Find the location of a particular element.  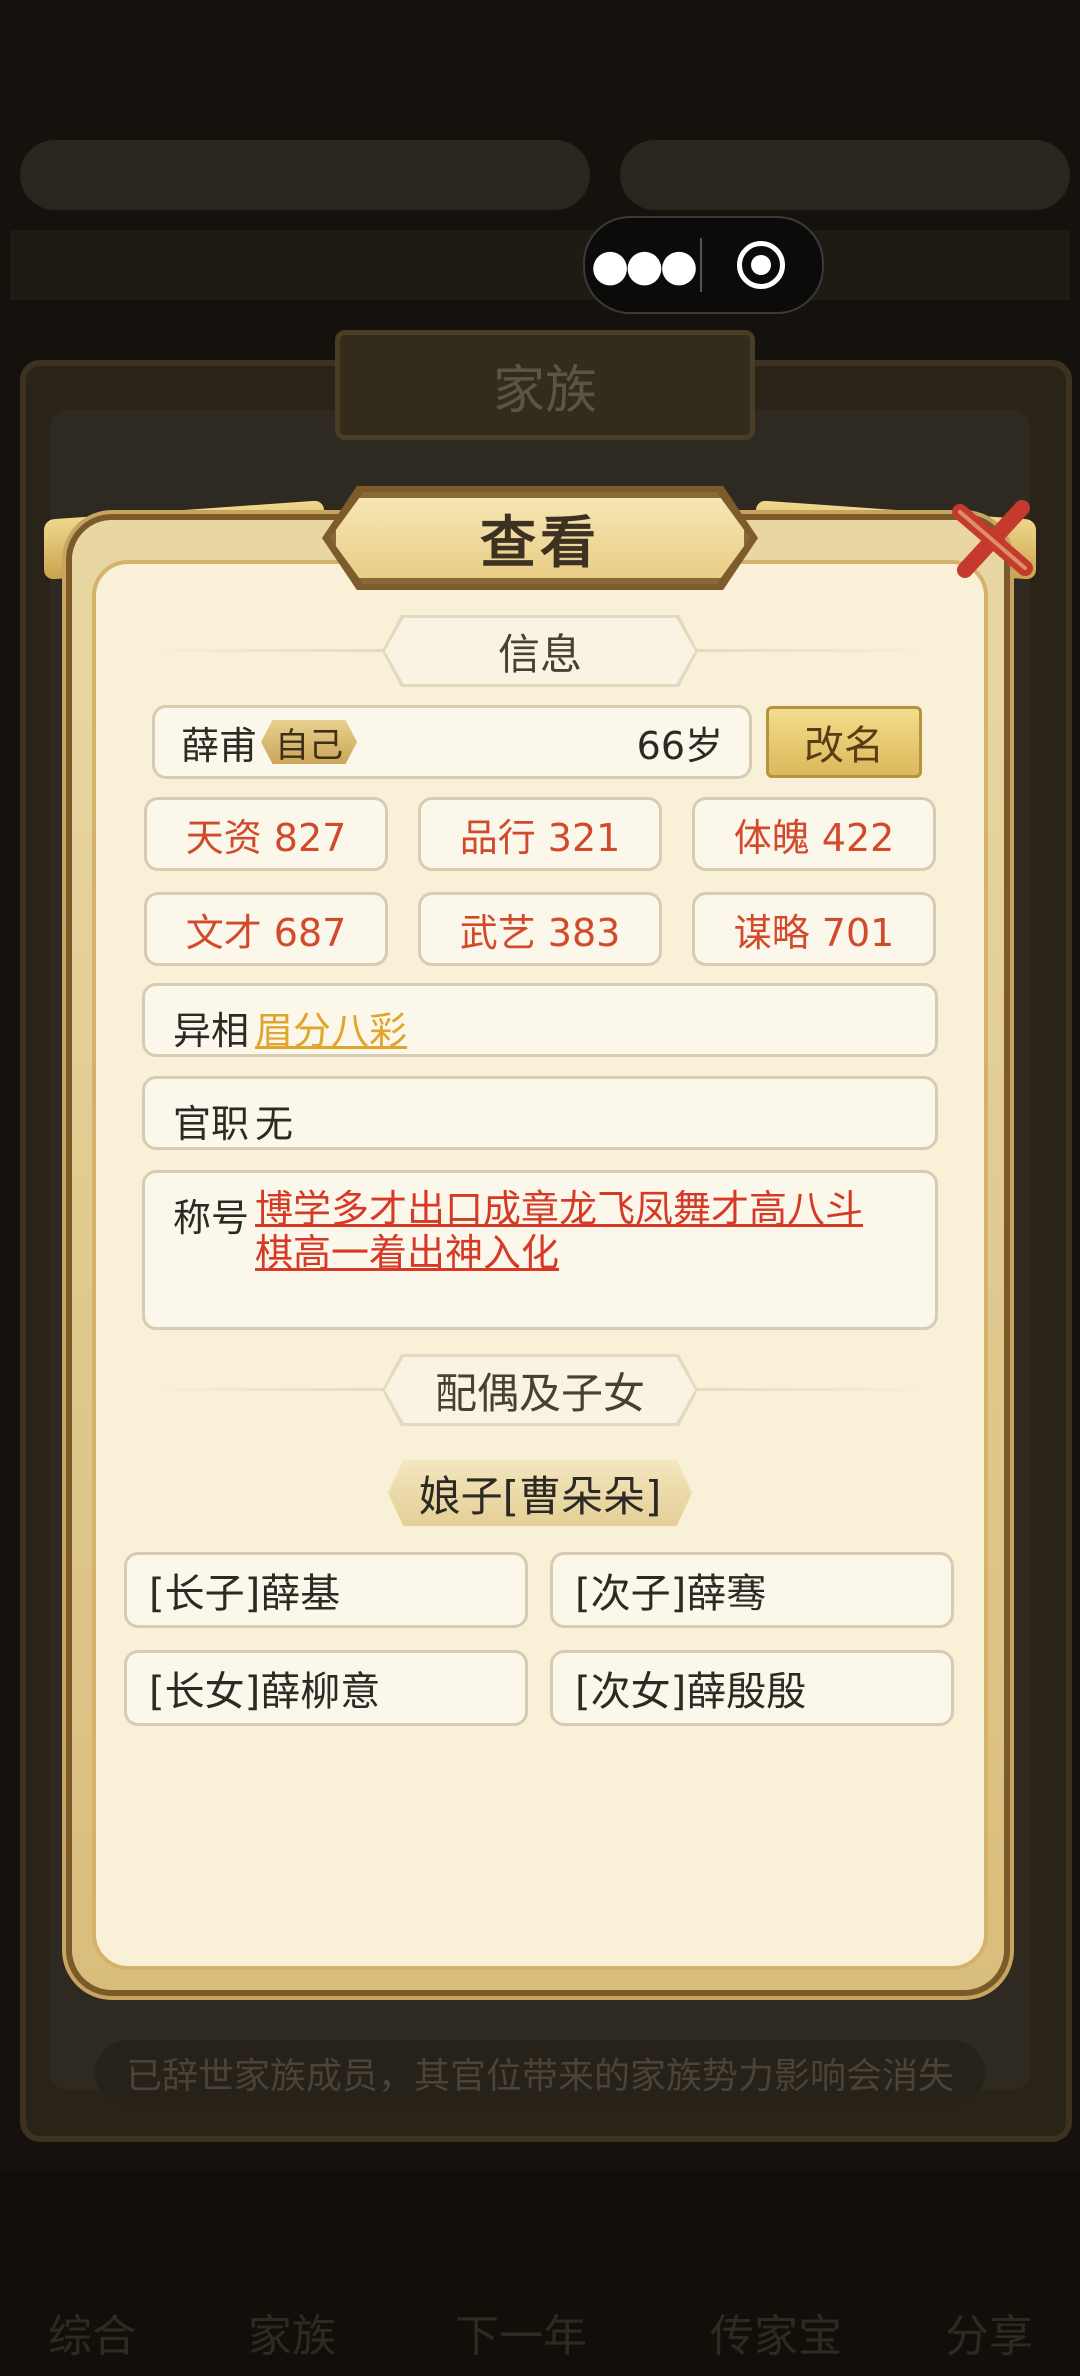

more-dots-icon: ●●● is located at coordinates (642, 265).